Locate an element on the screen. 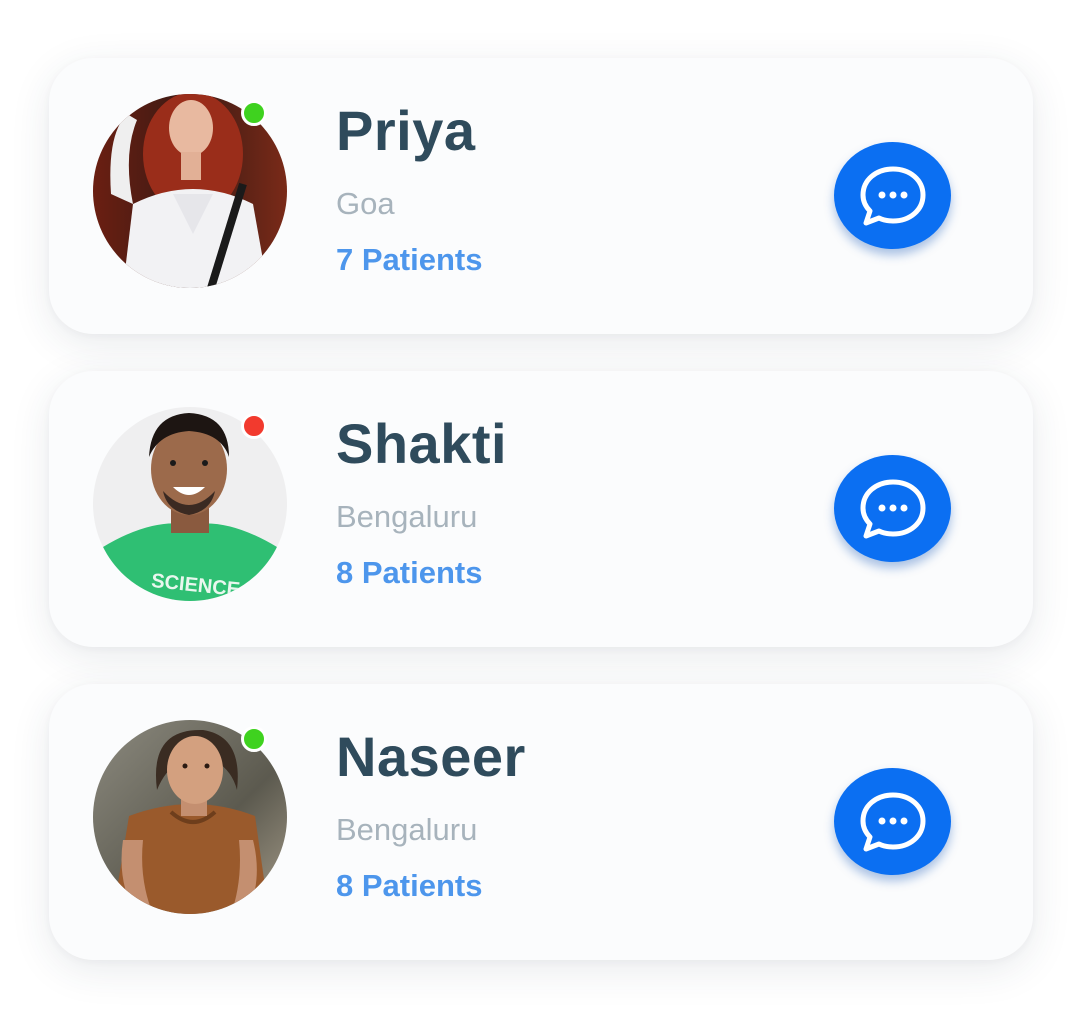  contact-name: Shakti is located at coordinates (422, 443).